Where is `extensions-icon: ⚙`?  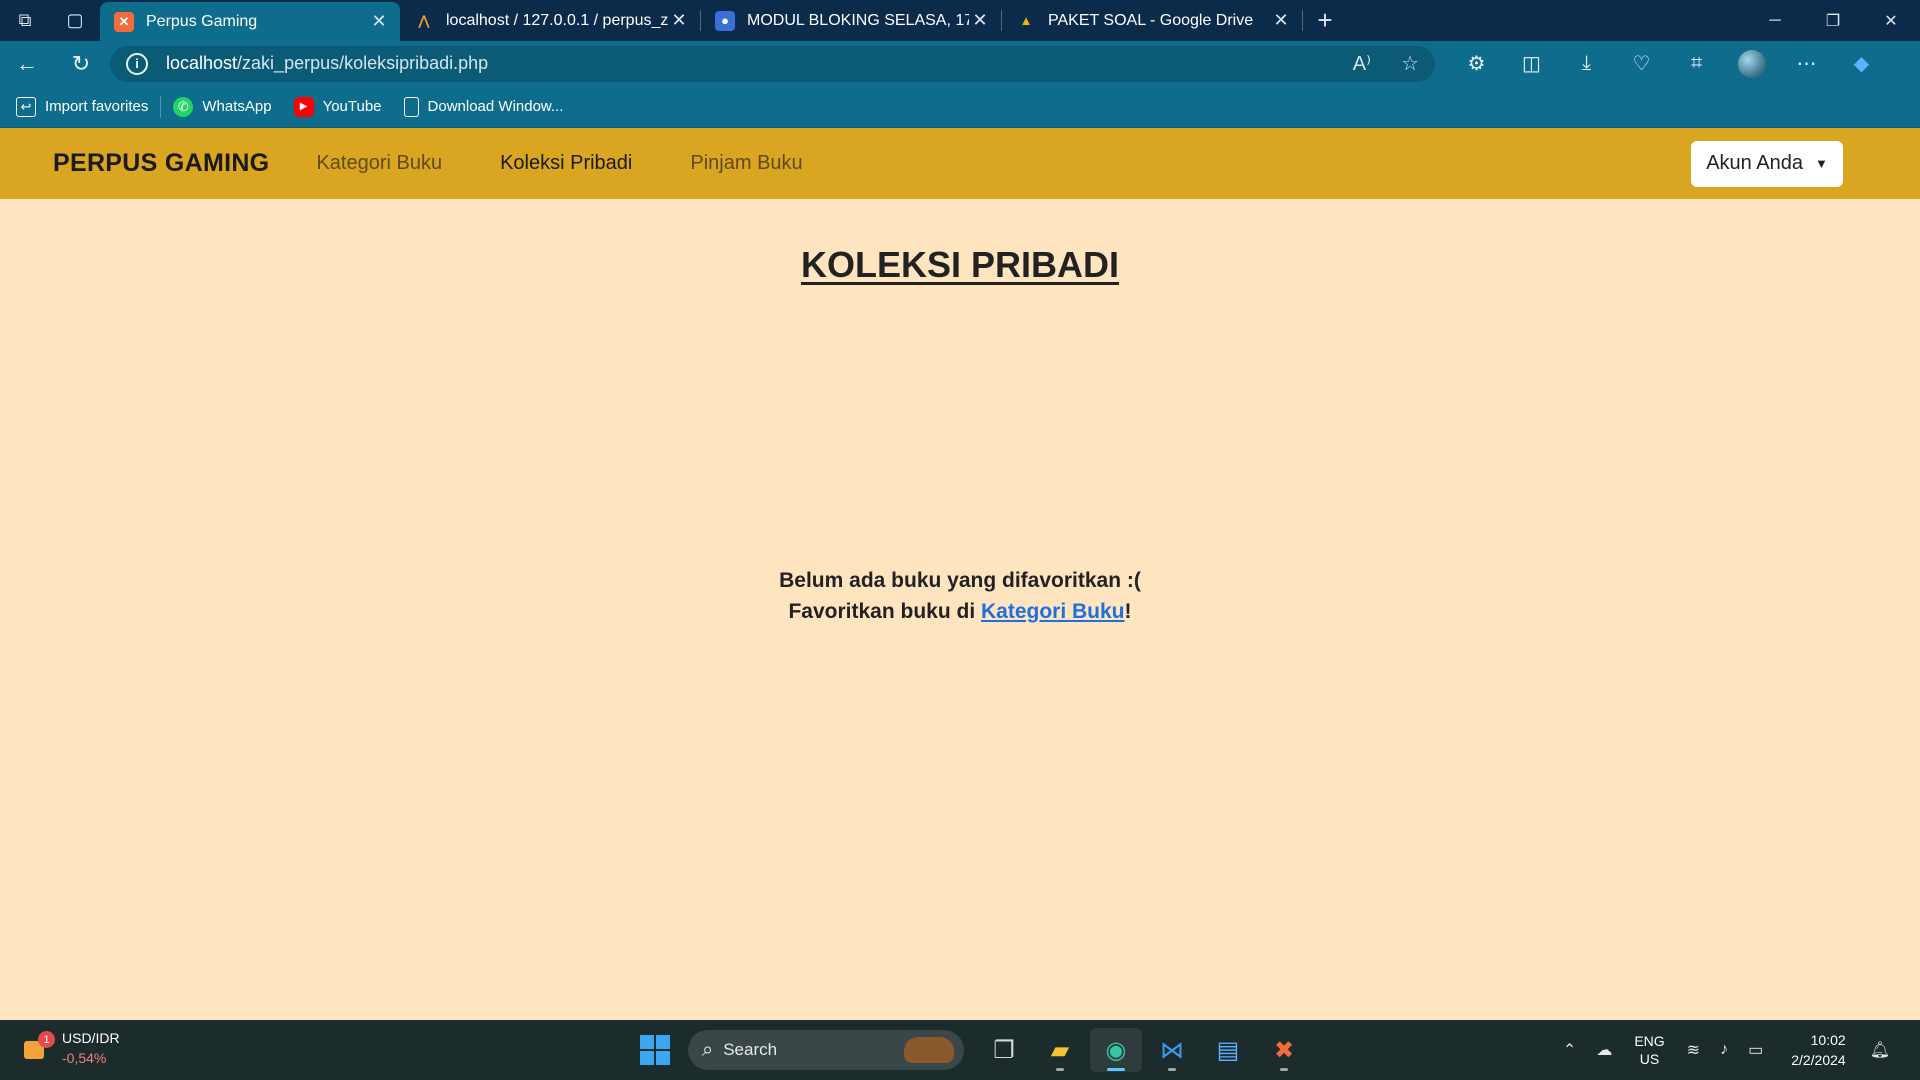 extensions-icon: ⚙ is located at coordinates (1476, 64).